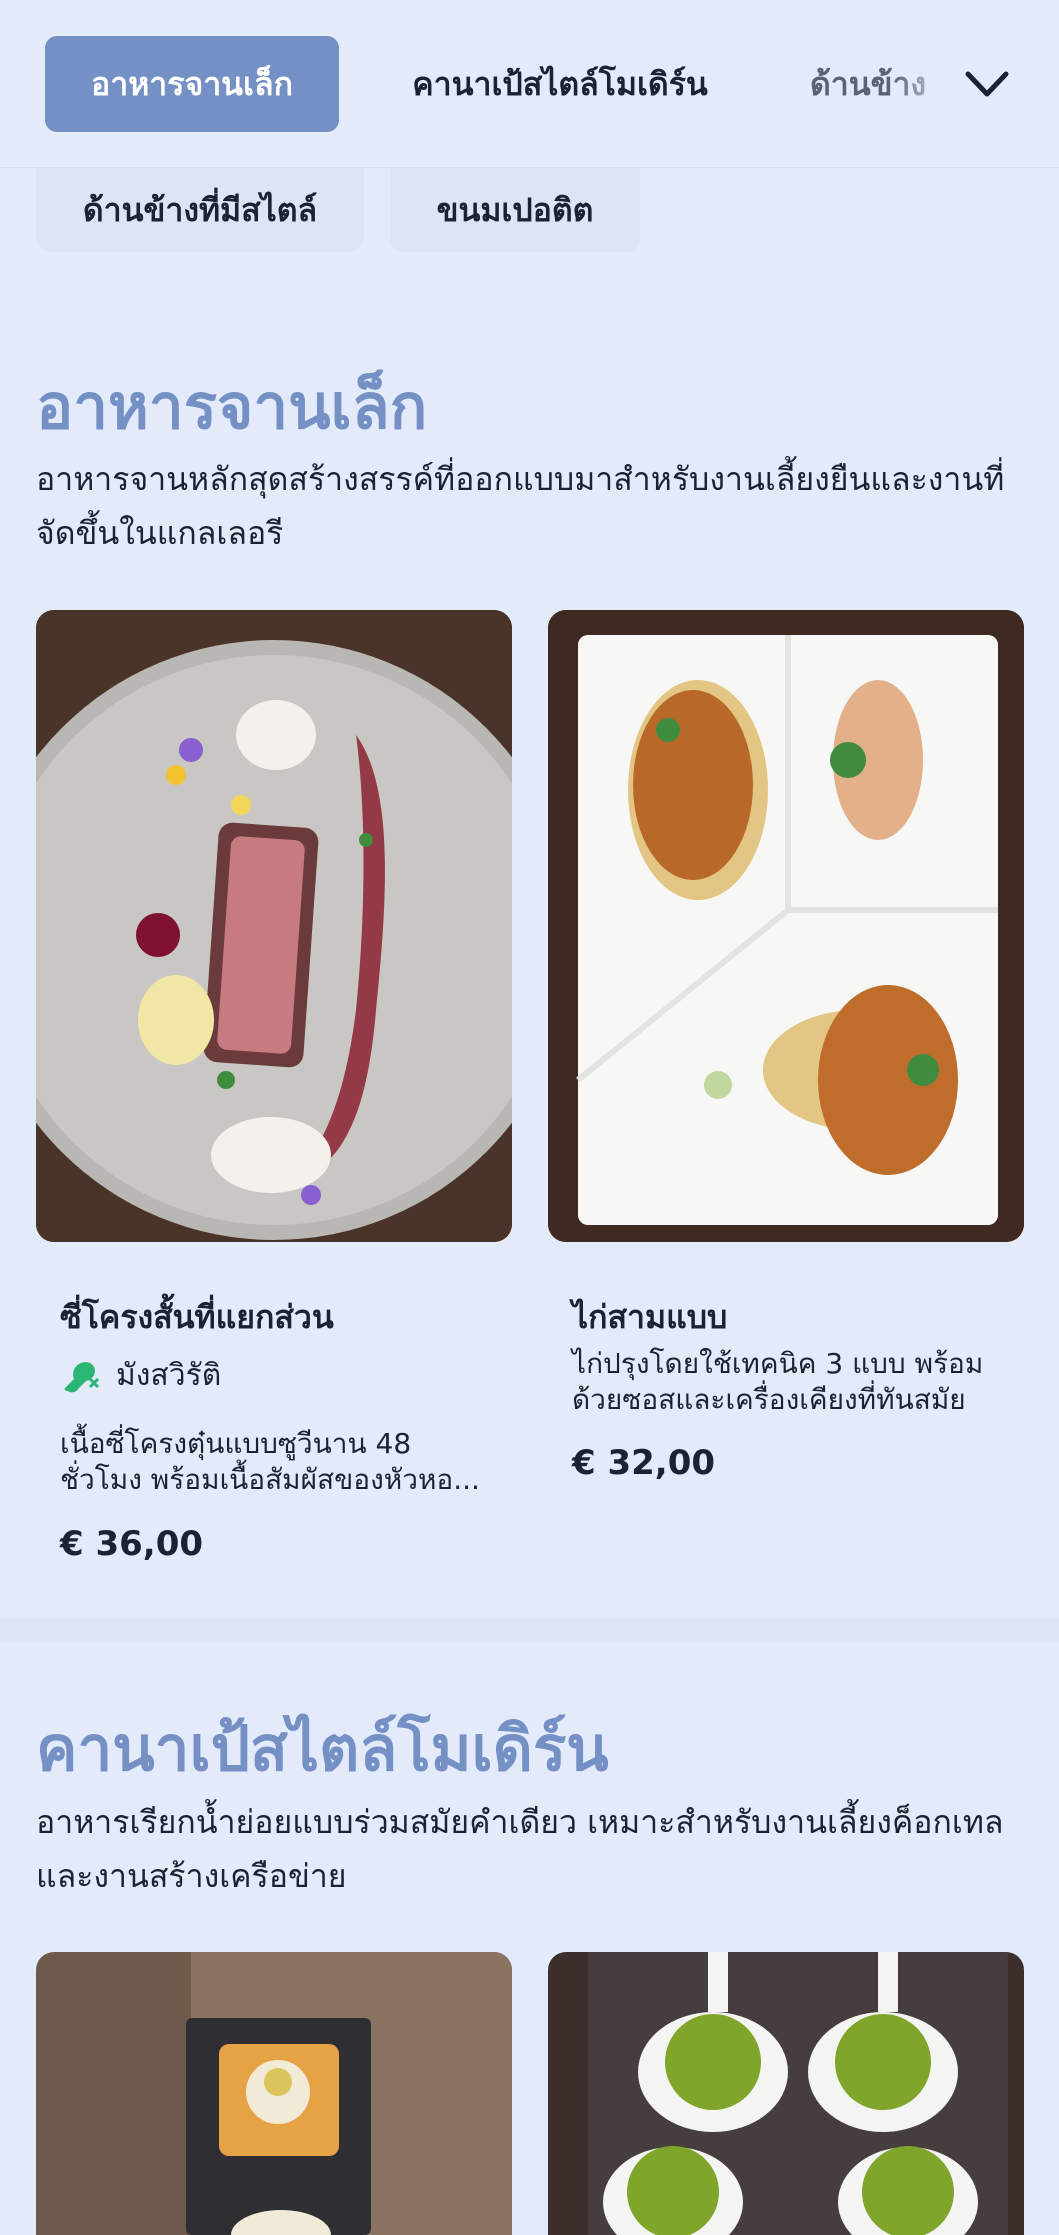 The height and width of the screenshot is (2235, 1059). Describe the element at coordinates (560, 84) in the screenshot. I see `tab-modern-canapes: คานาเป้สไตล์โมเดิร์น` at that location.